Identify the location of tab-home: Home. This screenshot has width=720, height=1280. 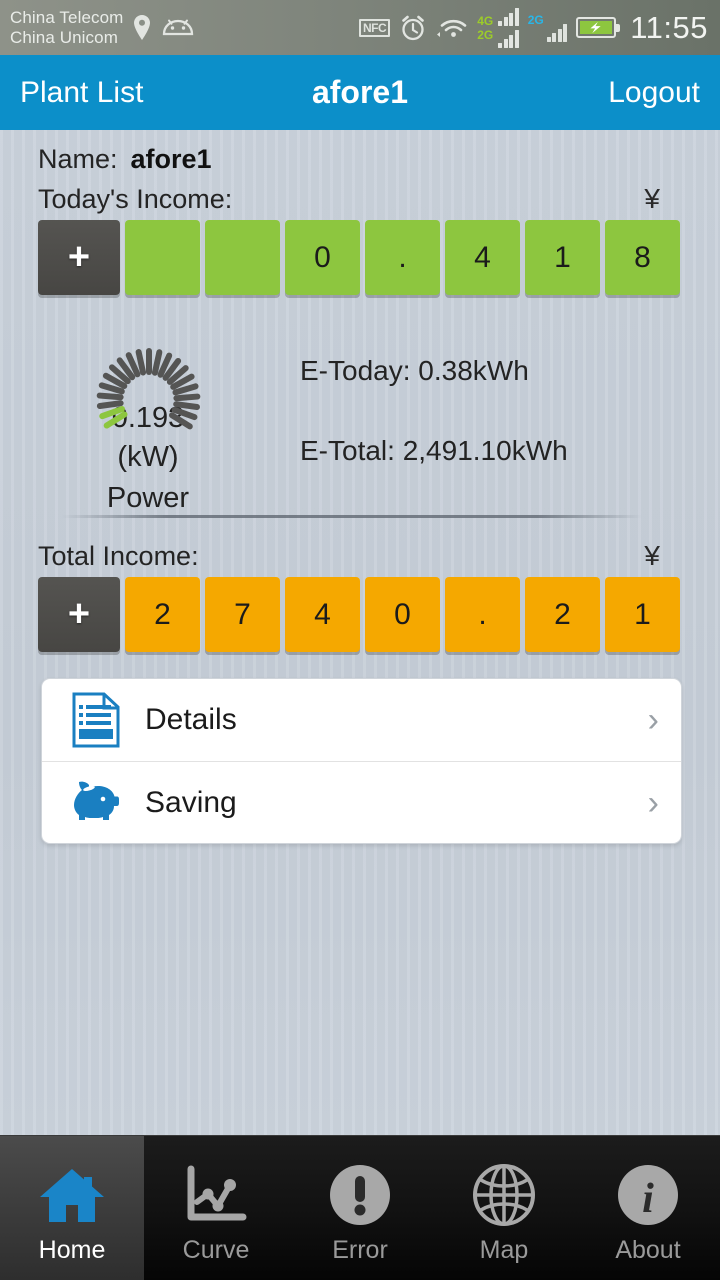
(72, 1208).